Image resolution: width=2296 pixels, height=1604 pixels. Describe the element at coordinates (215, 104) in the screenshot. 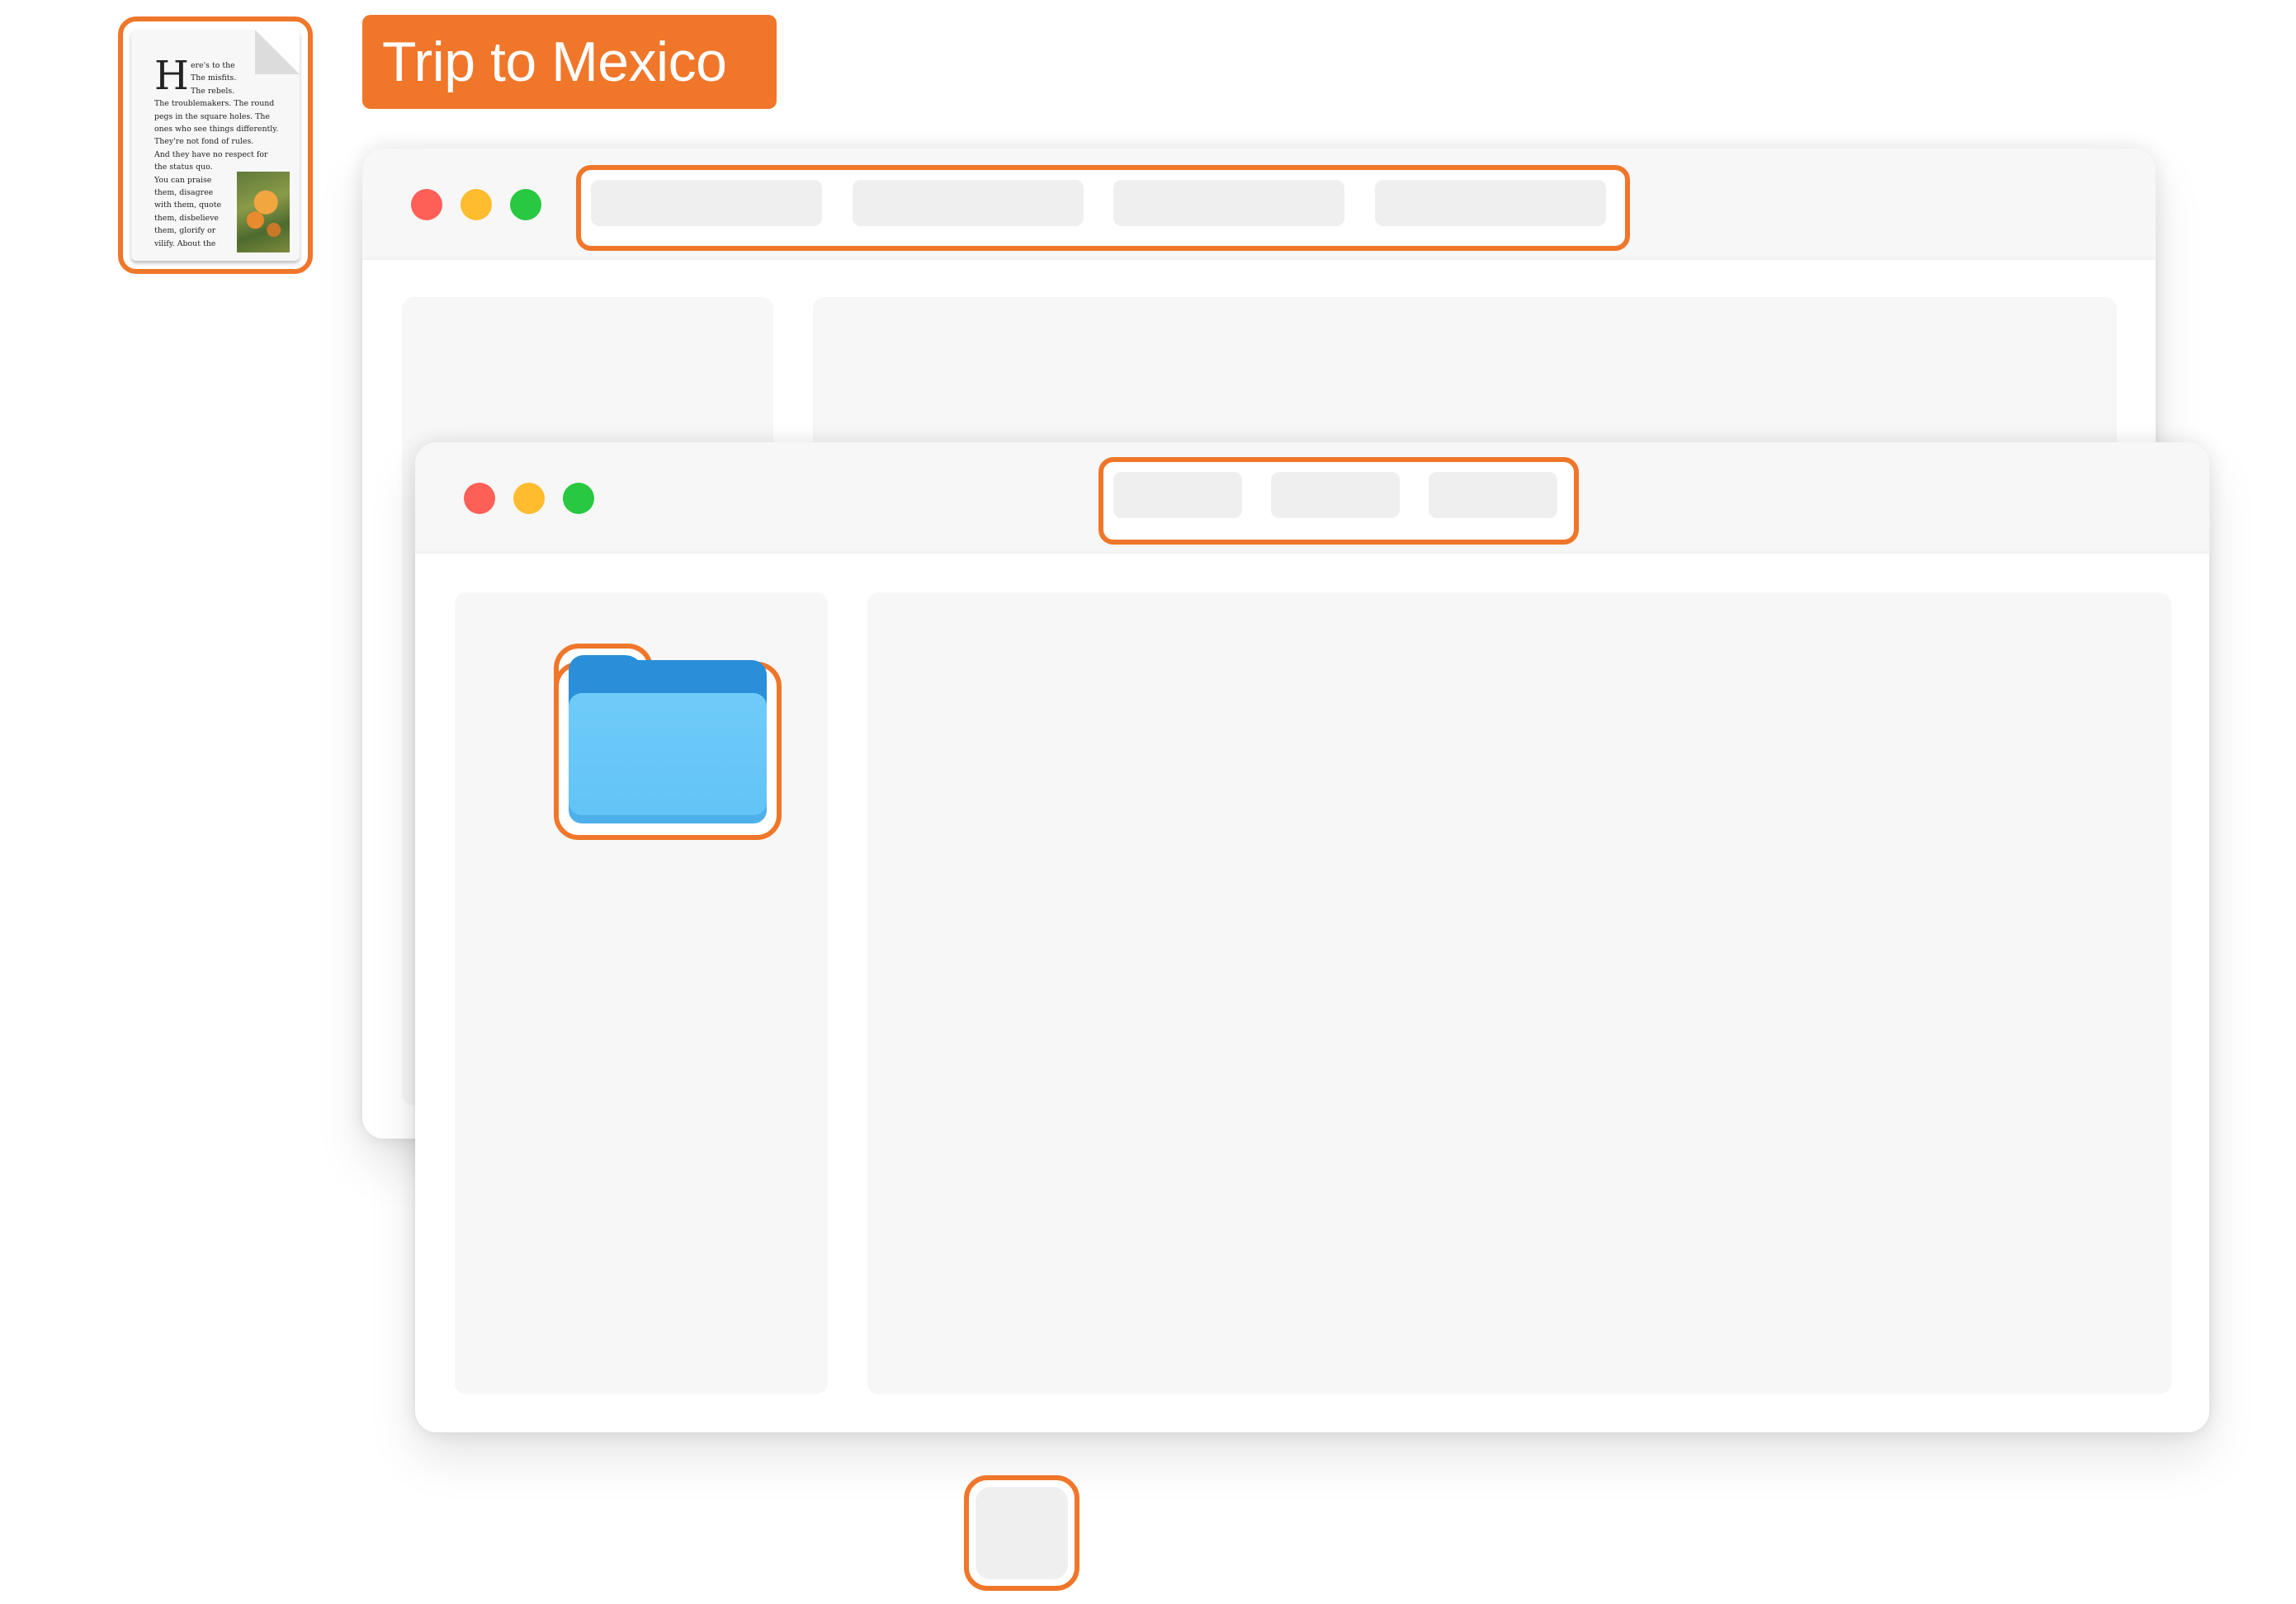

I see `document-line: The troublemakers. The round` at that location.